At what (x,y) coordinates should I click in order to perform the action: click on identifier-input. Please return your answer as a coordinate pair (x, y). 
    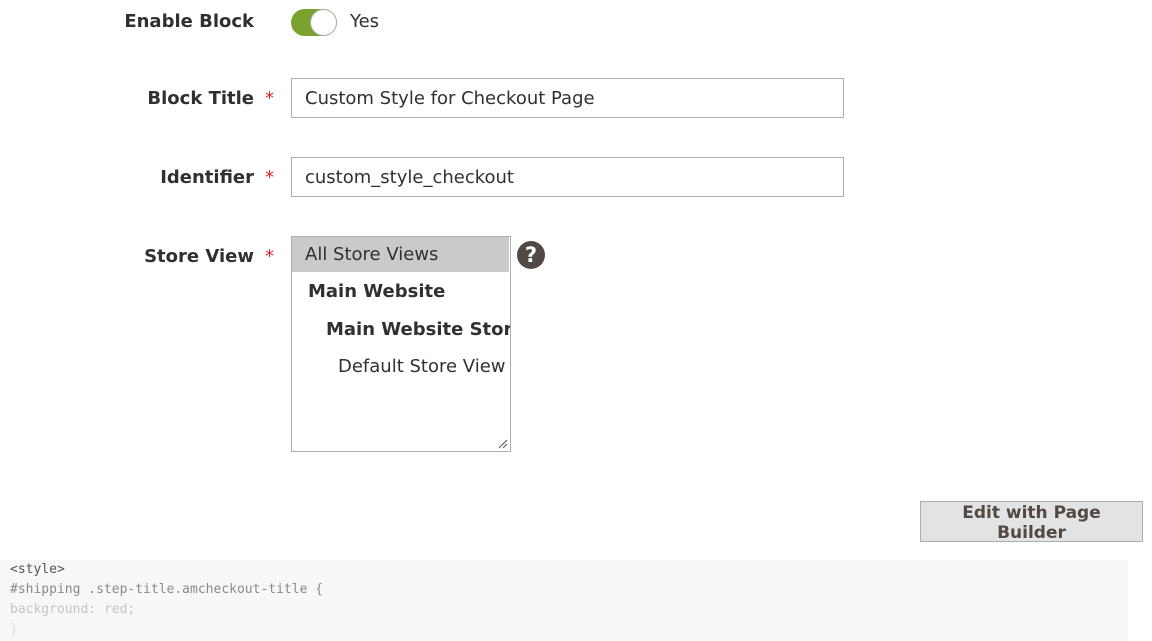
    Looking at the image, I should click on (567, 177).